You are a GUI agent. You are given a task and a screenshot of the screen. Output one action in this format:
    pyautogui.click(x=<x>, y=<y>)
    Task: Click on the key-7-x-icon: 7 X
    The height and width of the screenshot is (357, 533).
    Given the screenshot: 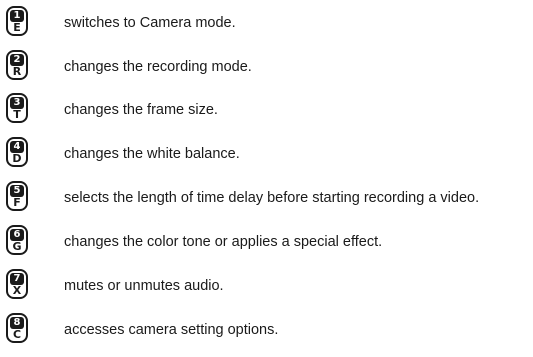 What is the action you would take?
    pyautogui.click(x=17, y=284)
    